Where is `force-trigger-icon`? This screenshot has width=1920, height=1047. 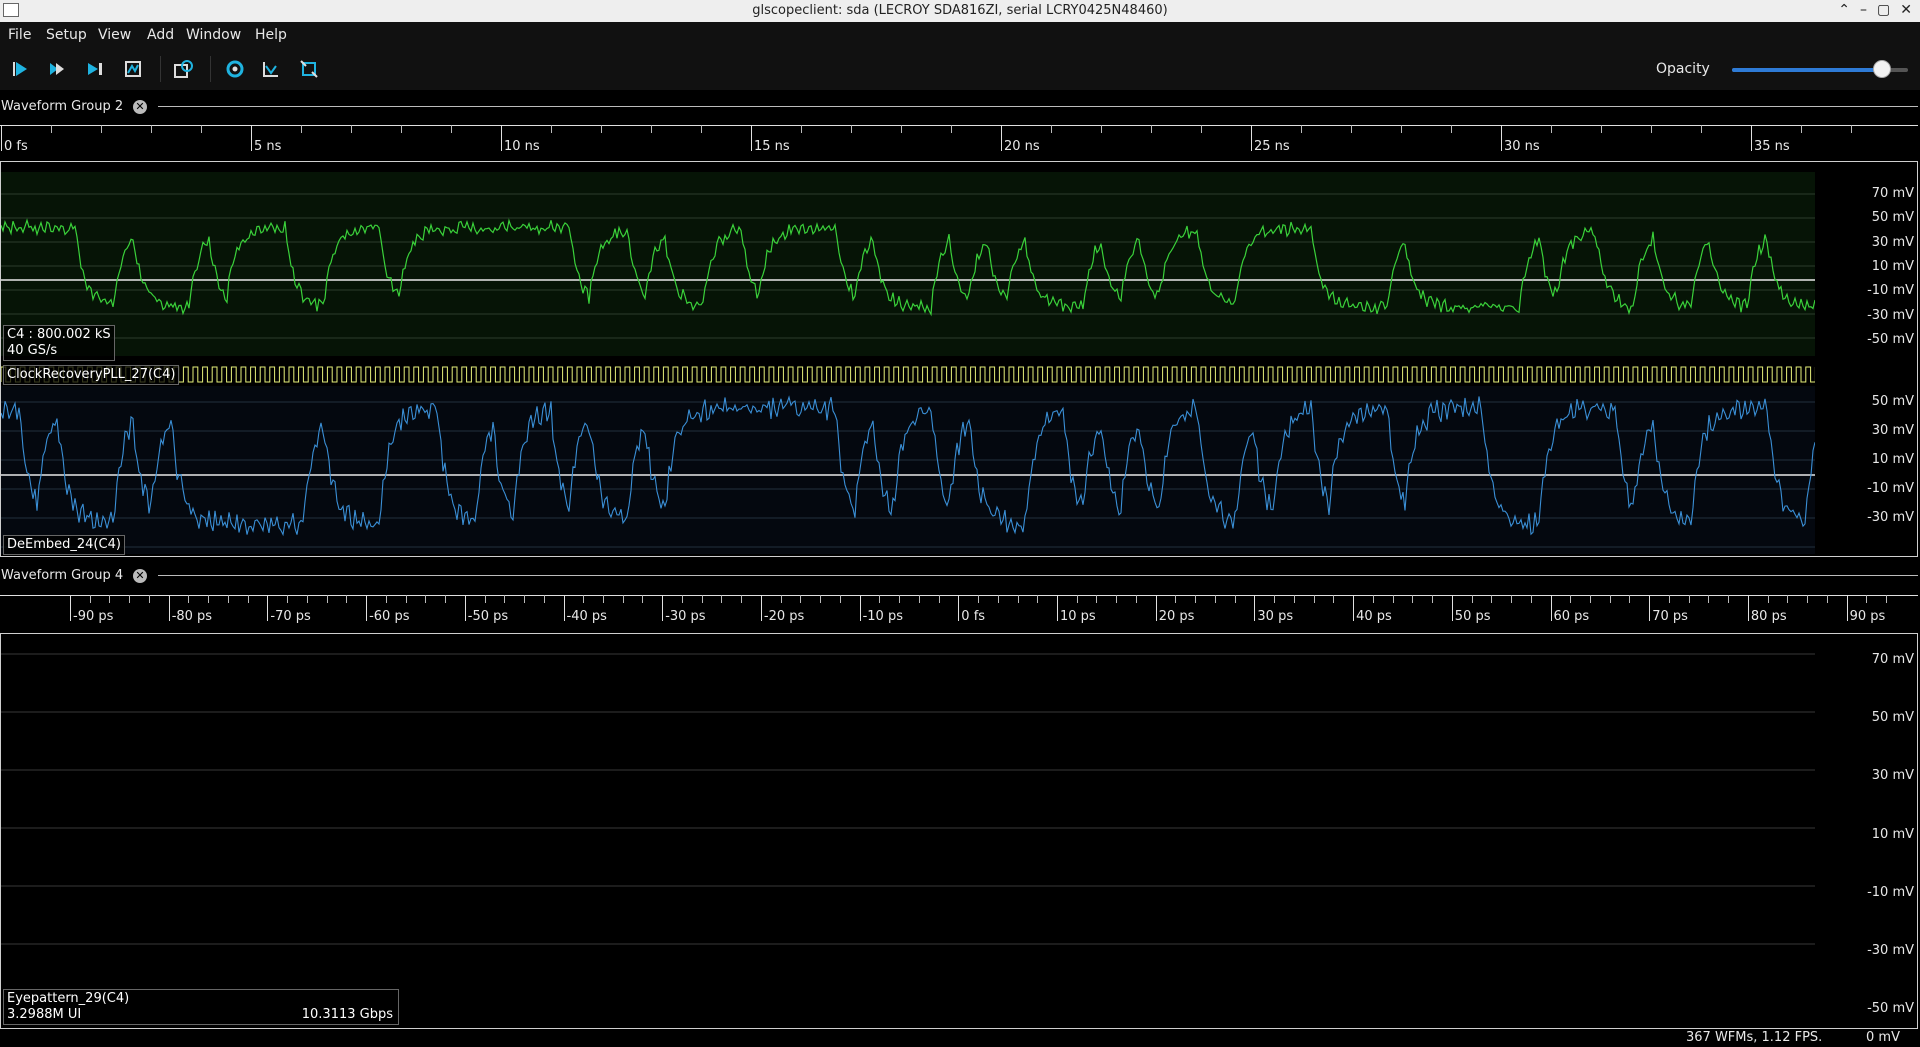
force-trigger-icon is located at coordinates (95, 69).